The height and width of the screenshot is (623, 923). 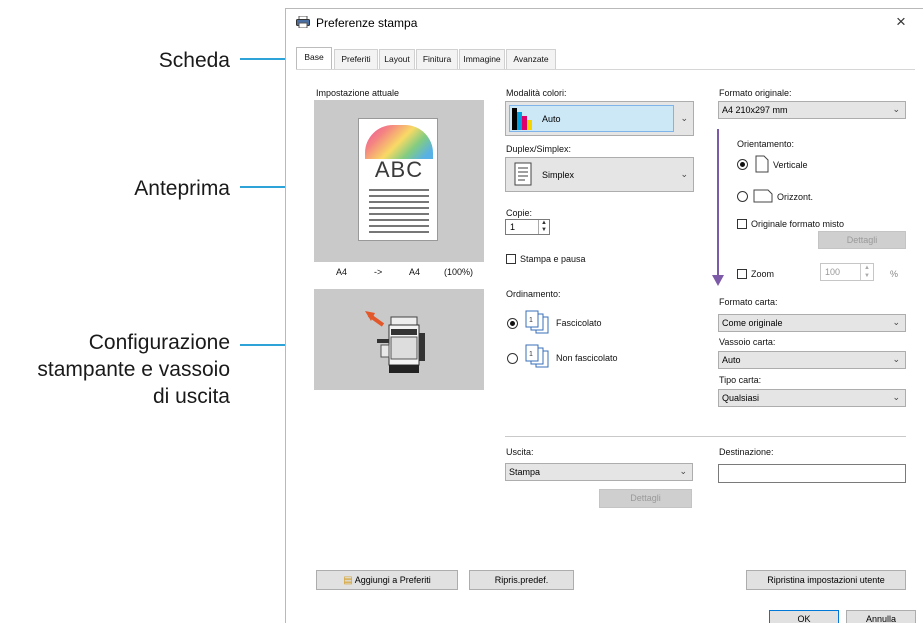 What do you see at coordinates (551, 119) in the screenshot?
I see `color-mode-value: Auto` at bounding box center [551, 119].